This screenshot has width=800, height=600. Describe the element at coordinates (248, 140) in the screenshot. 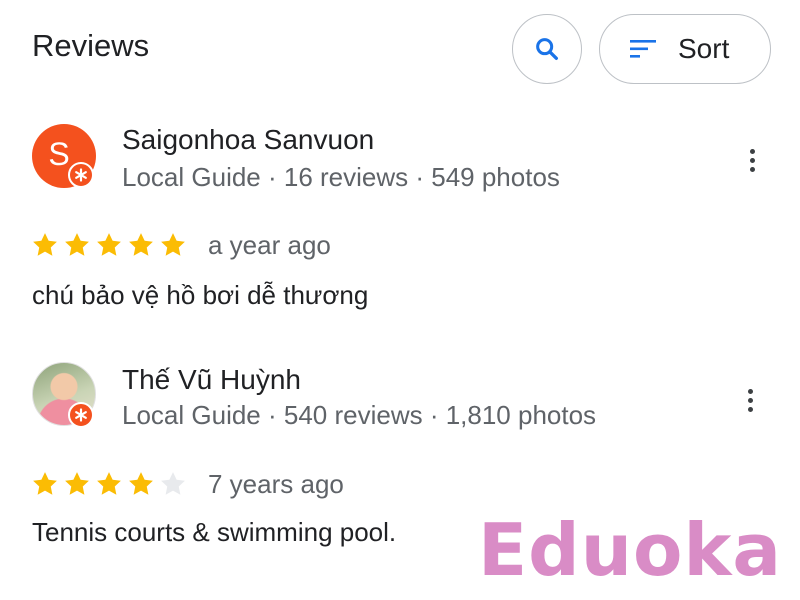

I see `reviewer-name: Saigonhoa Sanvuon` at that location.